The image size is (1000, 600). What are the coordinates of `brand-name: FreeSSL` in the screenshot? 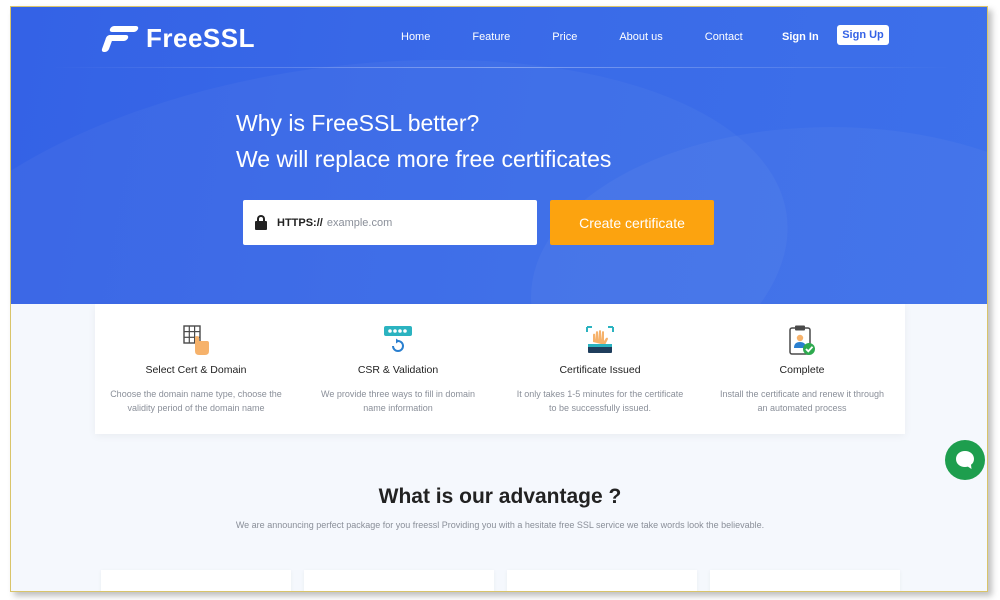 It's located at (200, 38).